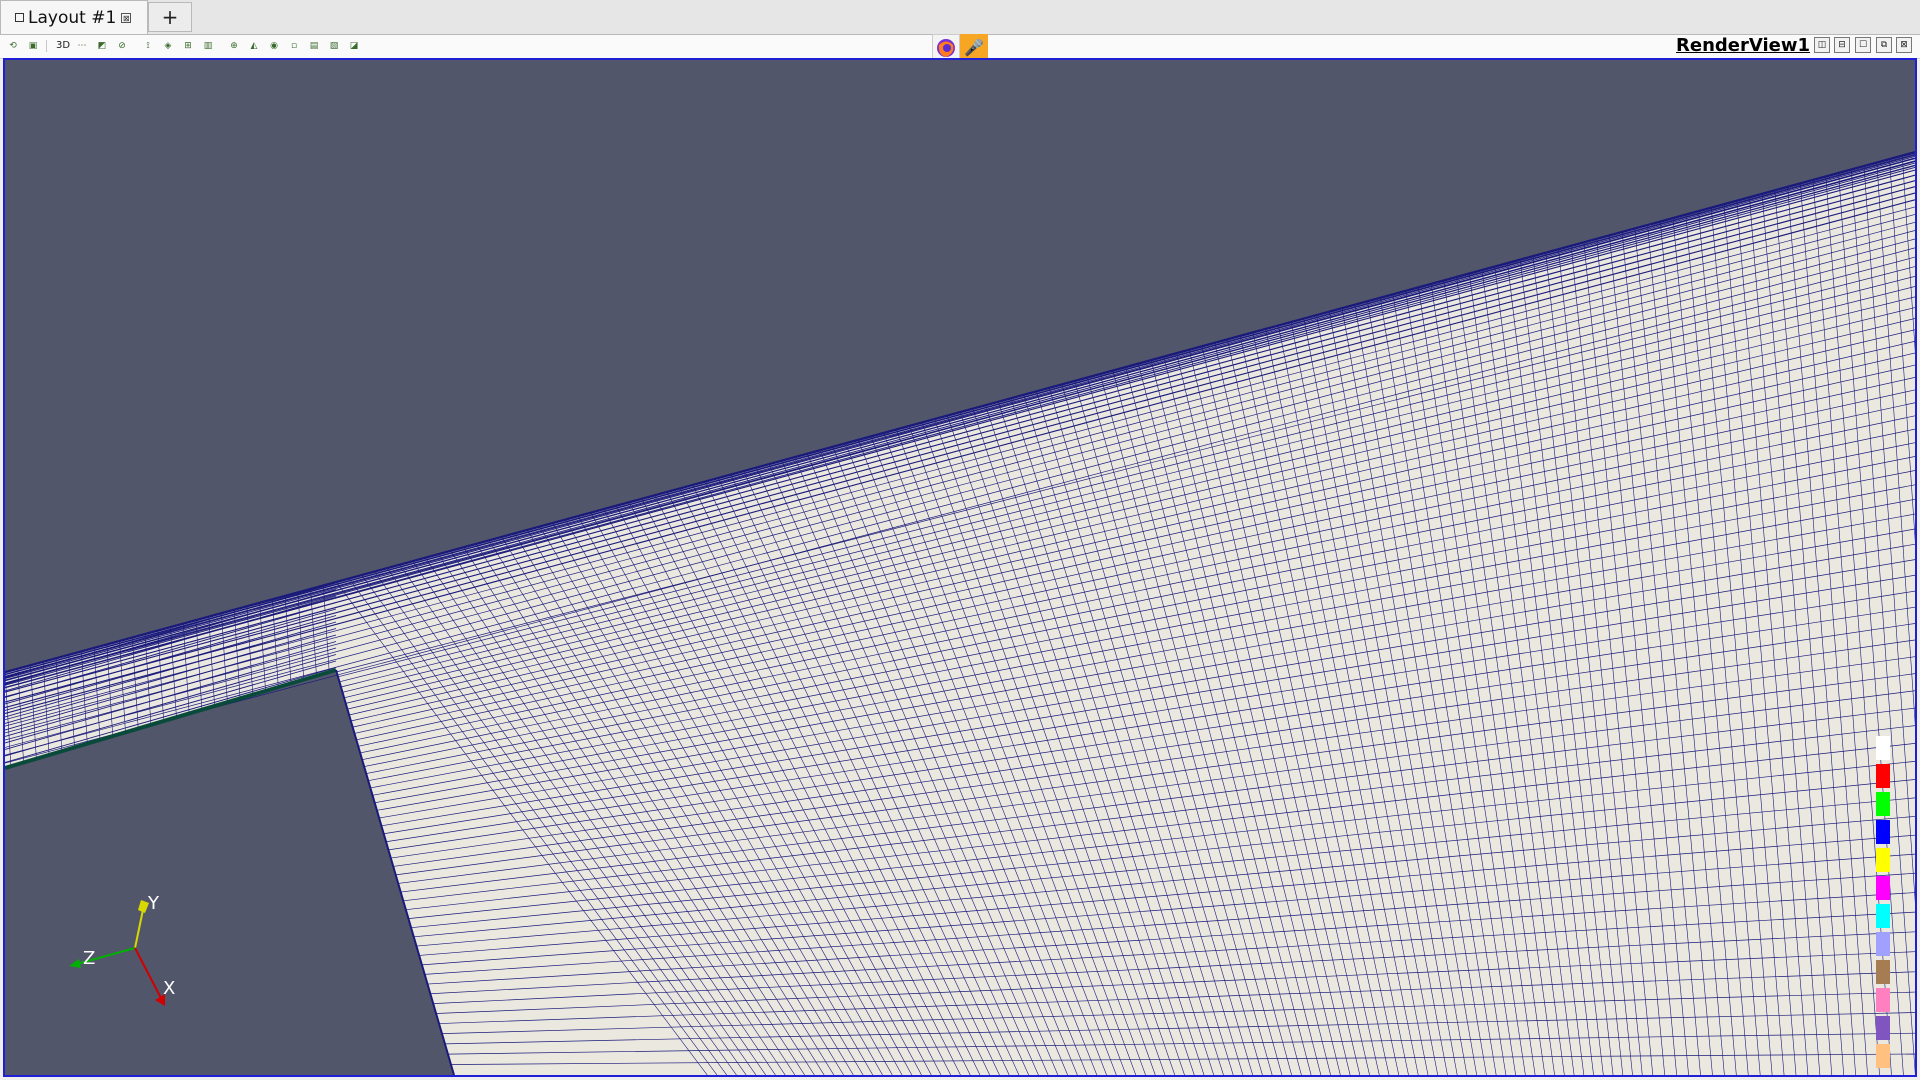 The width and height of the screenshot is (1920, 1080). What do you see at coordinates (294, 46) in the screenshot?
I see `hover-query-icon: ▫` at bounding box center [294, 46].